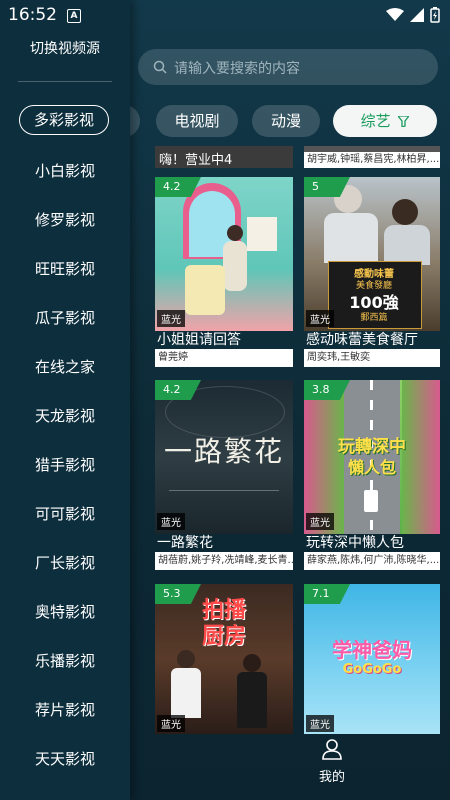 Image resolution: width=450 pixels, height=800 pixels. What do you see at coordinates (223, 451) in the screenshot?
I see `poster-text: 一路繁花` at bounding box center [223, 451].